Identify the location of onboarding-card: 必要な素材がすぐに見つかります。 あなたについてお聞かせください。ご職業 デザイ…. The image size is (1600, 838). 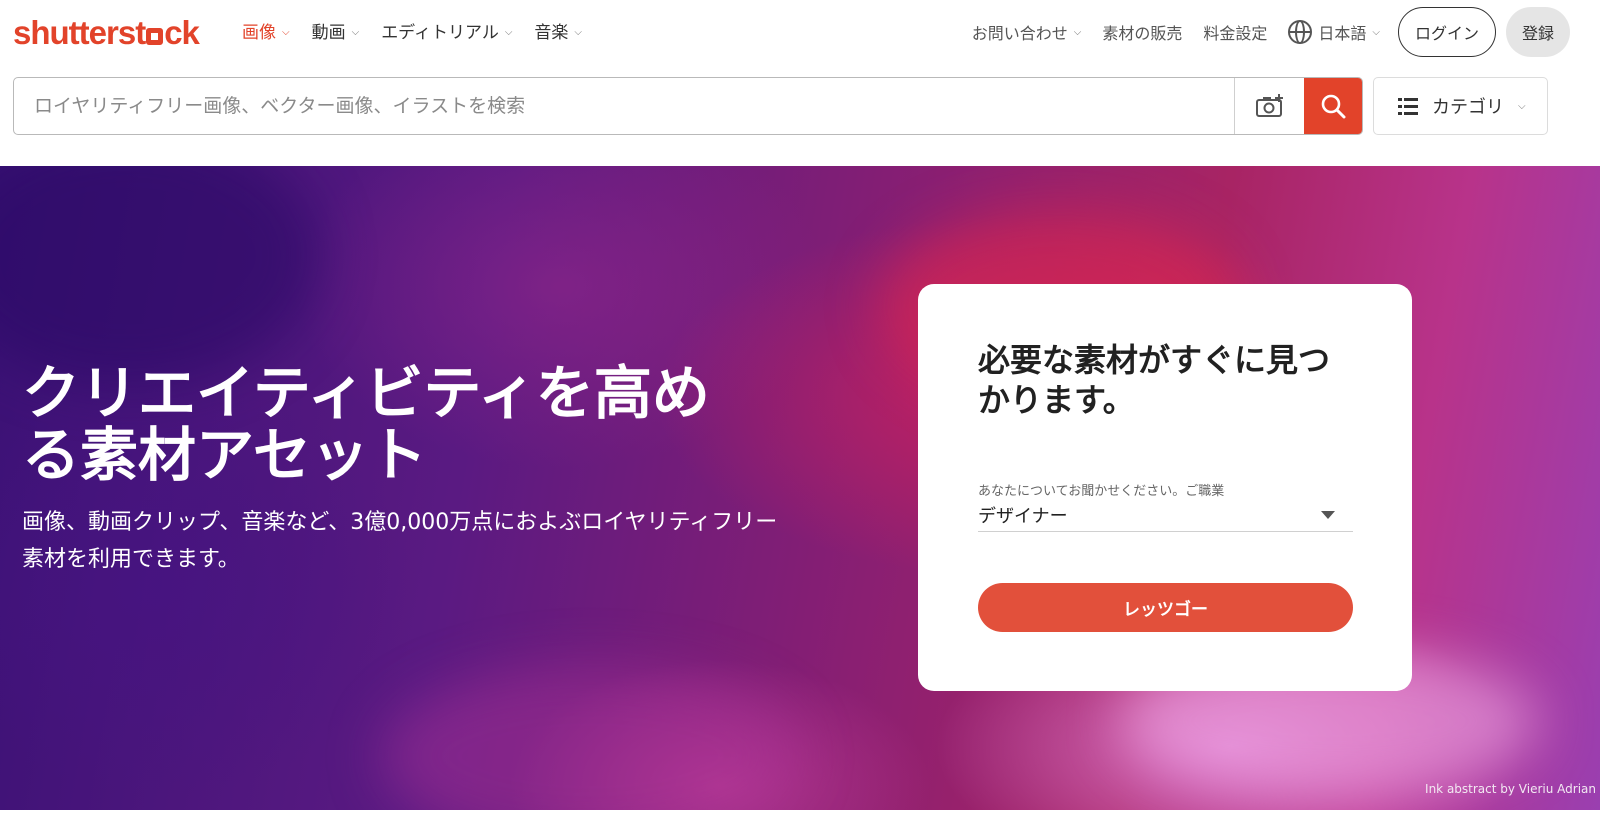
(1165, 487).